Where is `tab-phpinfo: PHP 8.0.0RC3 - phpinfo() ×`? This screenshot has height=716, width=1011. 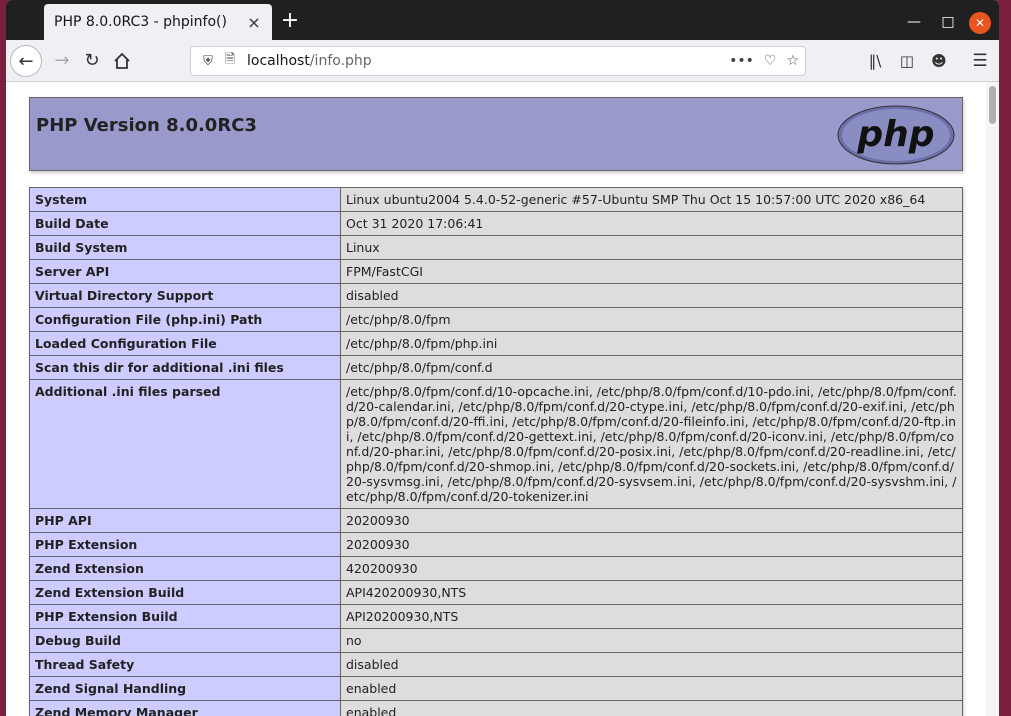
tab-phpinfo: PHP 8.0.0RC3 - phpinfo() × is located at coordinates (158, 22).